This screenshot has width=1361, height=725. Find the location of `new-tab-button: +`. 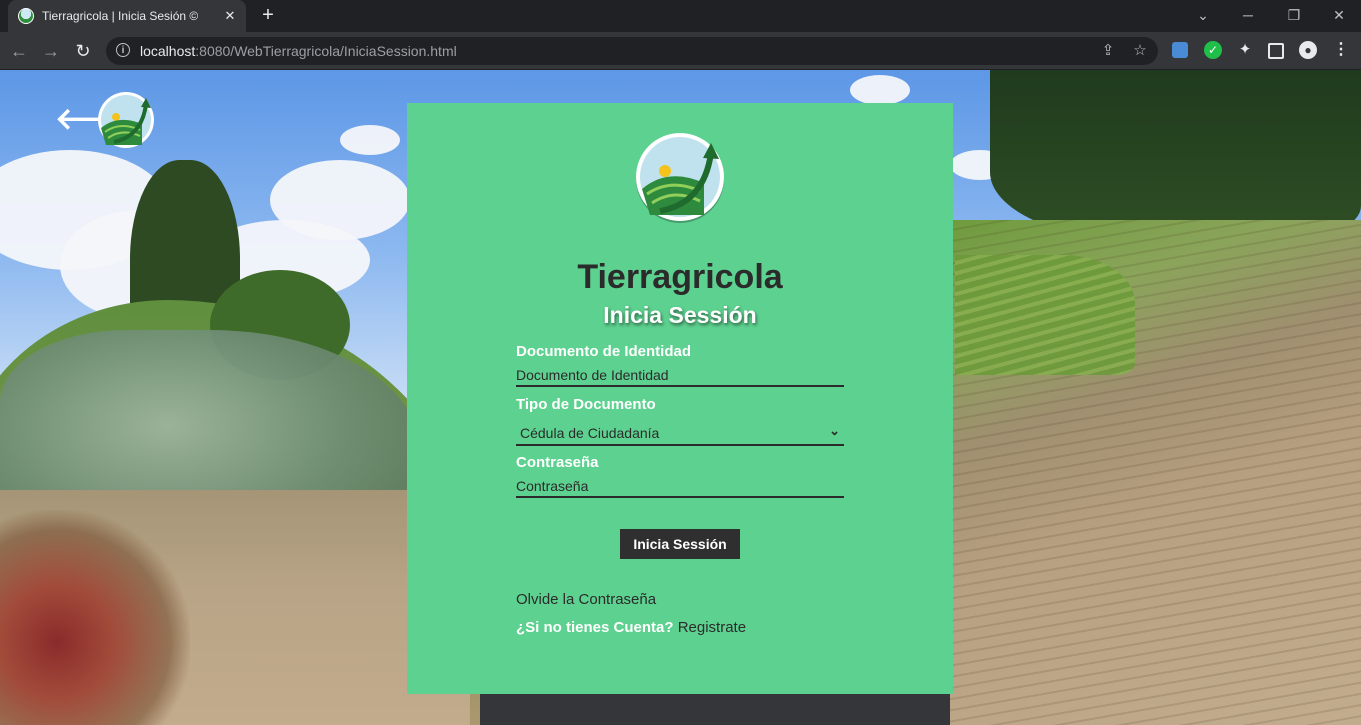

new-tab-button: + is located at coordinates (268, 15).